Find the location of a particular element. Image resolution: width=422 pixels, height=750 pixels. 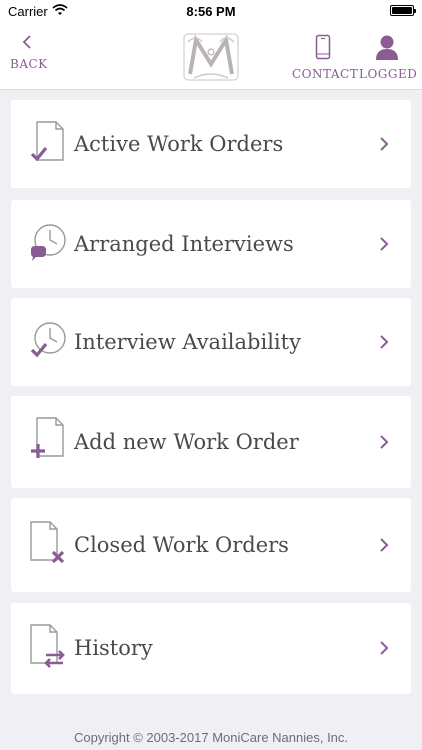

menu-item-add-new-work-order: Add new Work Order is located at coordinates (211, 442).